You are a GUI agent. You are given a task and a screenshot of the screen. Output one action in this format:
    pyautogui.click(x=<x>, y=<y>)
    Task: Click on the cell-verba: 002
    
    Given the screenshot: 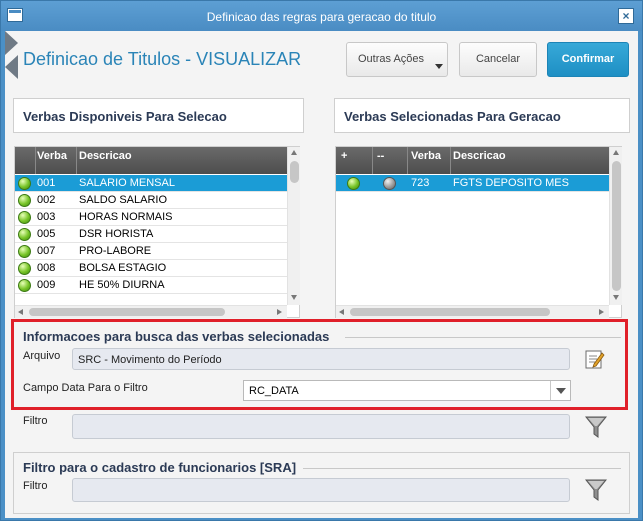 What is the action you would take?
    pyautogui.click(x=46, y=200)
    